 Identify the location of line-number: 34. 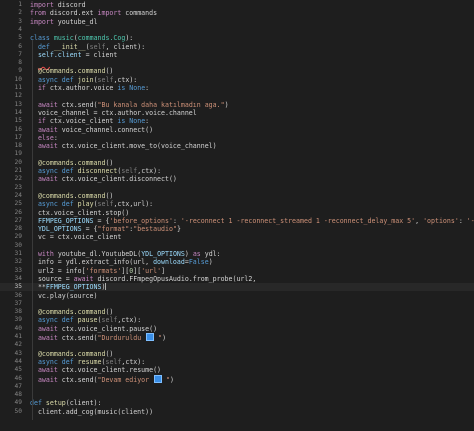
(18, 278).